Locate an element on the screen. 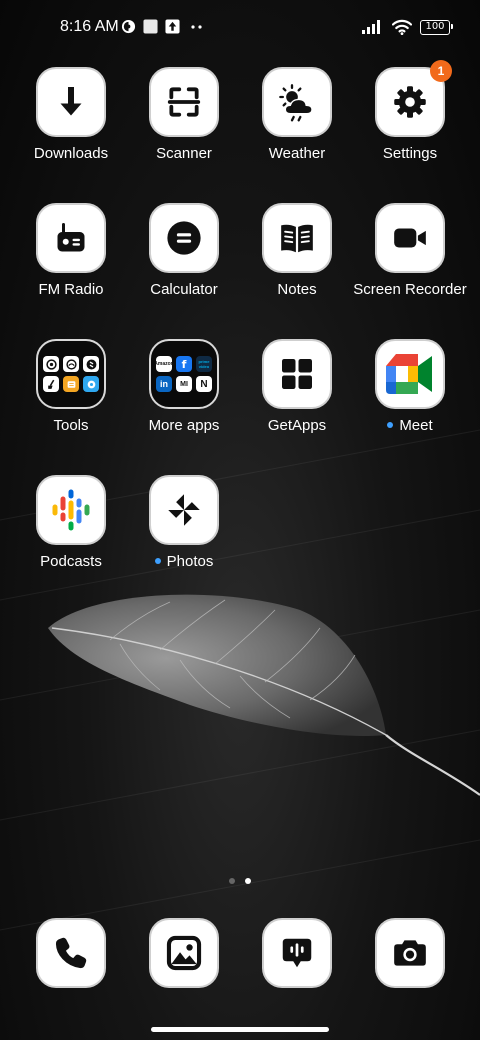 The image size is (480, 1040). app-label: Scanner is located at coordinates (184, 153).